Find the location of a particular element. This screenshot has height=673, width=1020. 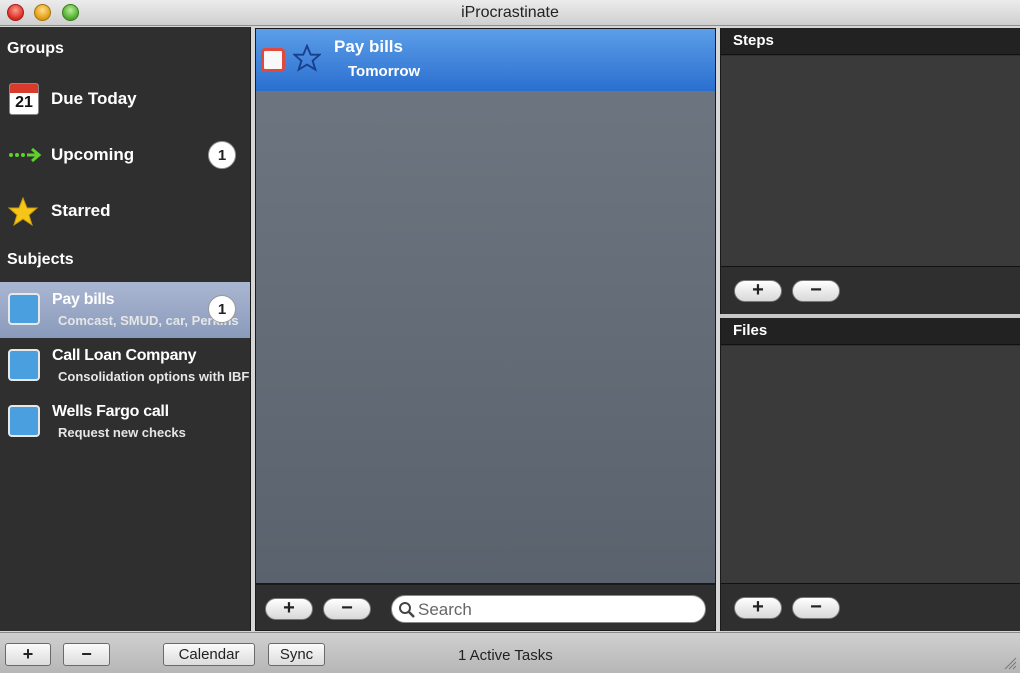

window-title: iProcrastinate is located at coordinates (510, 12).